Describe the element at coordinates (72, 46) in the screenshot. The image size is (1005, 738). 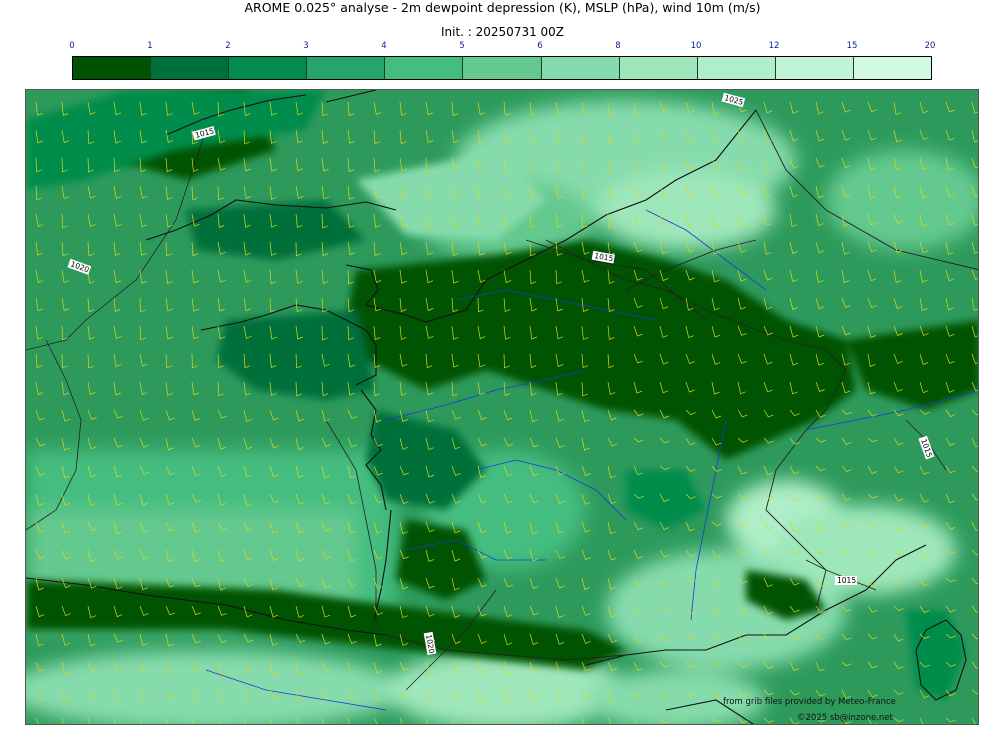
I see `colorbar-tick-label: 0` at that location.